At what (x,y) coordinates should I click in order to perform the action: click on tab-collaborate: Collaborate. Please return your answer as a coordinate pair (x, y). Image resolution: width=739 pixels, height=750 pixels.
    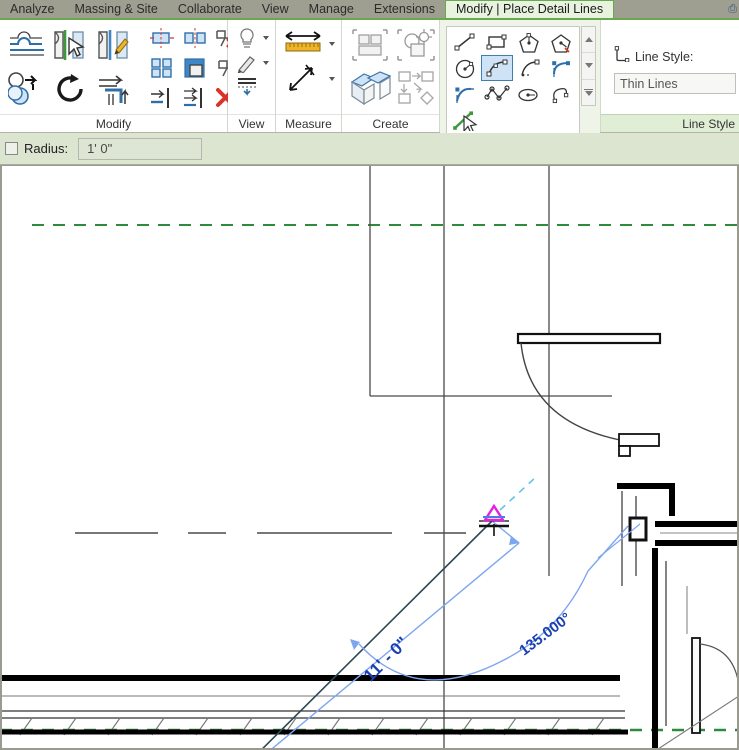
    Looking at the image, I should click on (210, 9).